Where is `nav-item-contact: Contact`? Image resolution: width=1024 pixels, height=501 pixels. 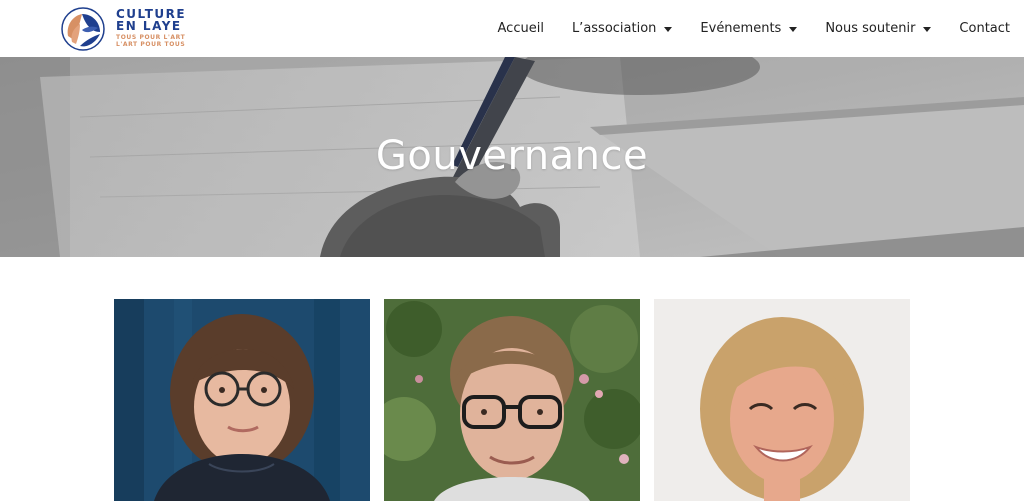 nav-item-contact: Contact is located at coordinates (984, 28).